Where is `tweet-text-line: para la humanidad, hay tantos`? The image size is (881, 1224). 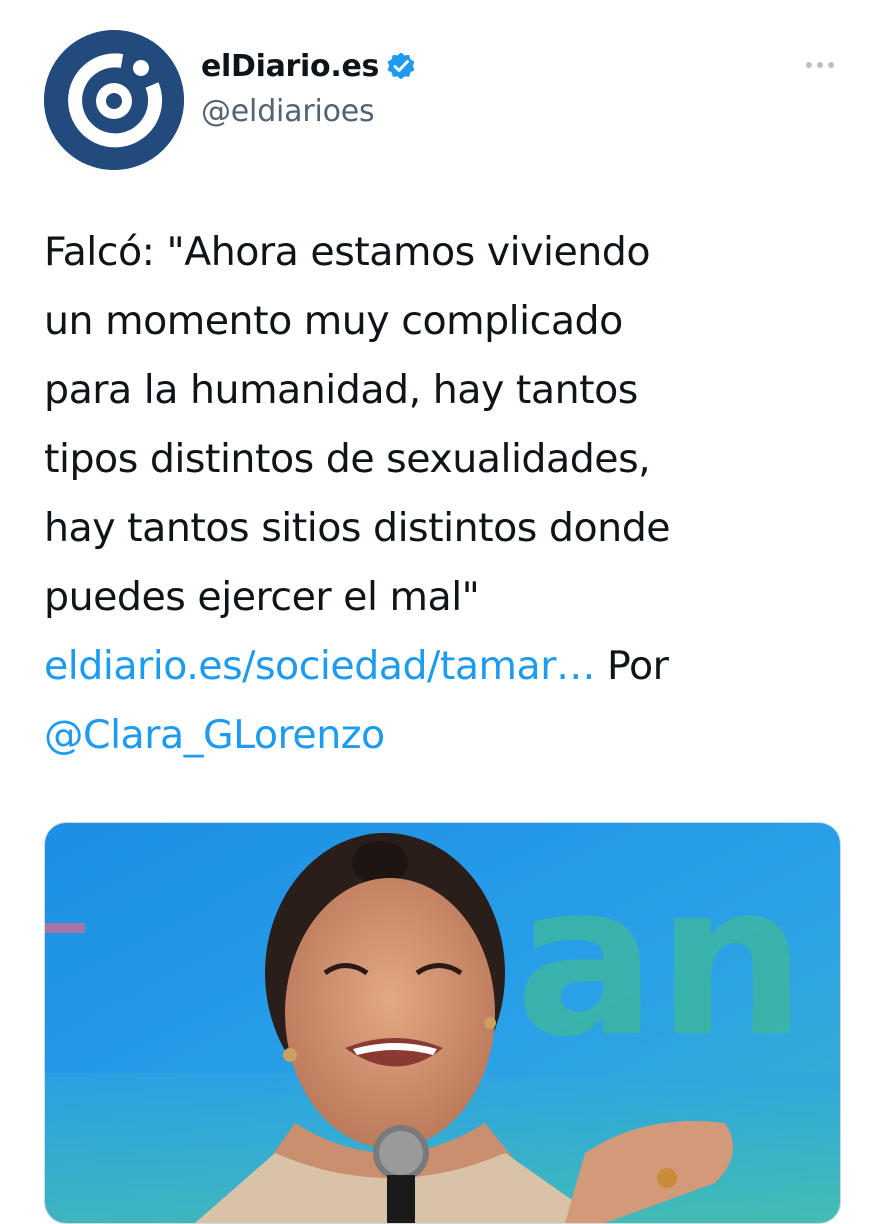 tweet-text-line: para la humanidad, hay tantos is located at coordinates (341, 390).